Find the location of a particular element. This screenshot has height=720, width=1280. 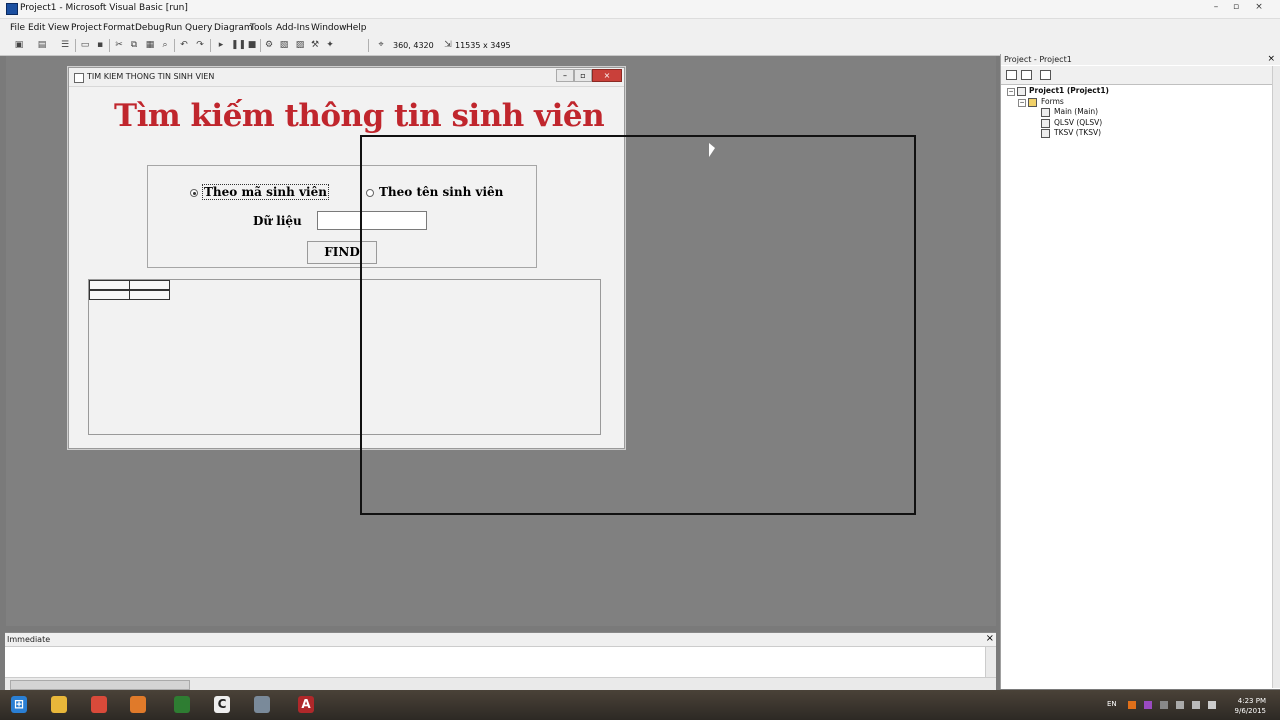

view-code-icon is located at coordinates (1011, 75).